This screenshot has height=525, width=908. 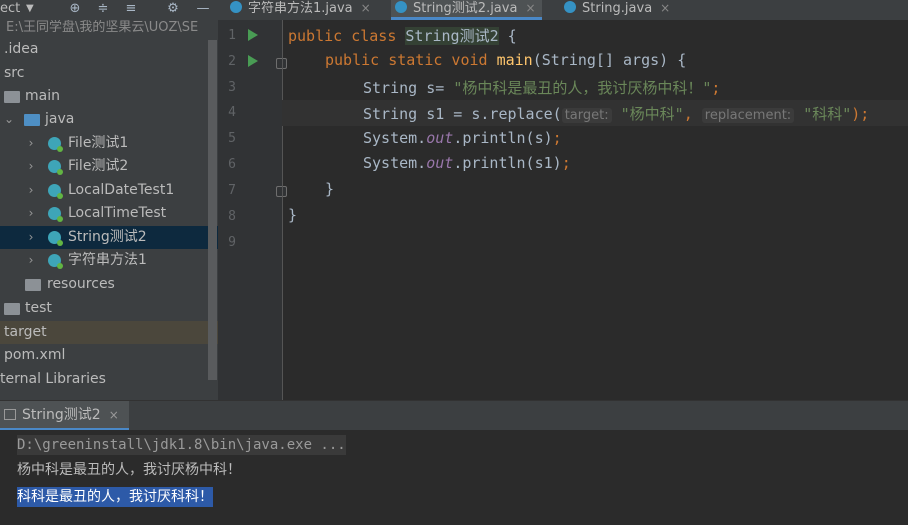 I want to click on source-folder-icon, so click(x=32, y=120).